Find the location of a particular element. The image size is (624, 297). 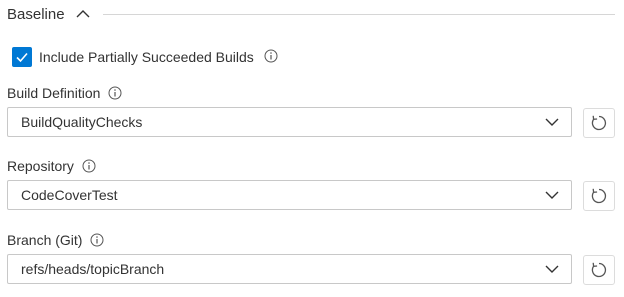

build-definition-value: BuildQualityChecks is located at coordinates (82, 122).